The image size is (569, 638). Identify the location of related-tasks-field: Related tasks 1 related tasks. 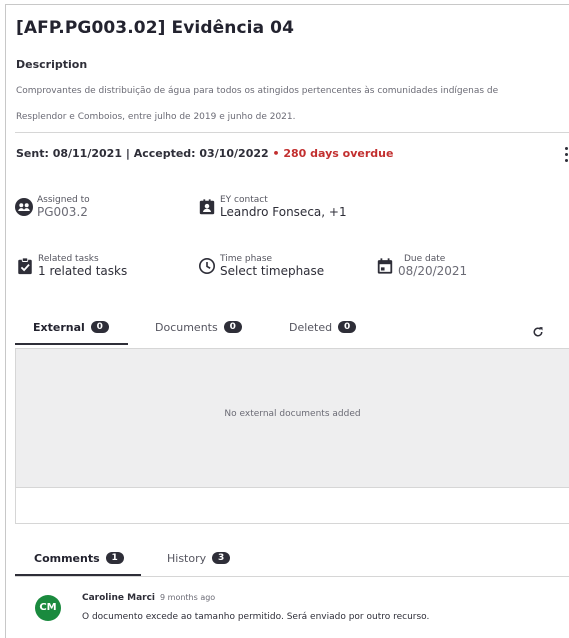
(71, 266).